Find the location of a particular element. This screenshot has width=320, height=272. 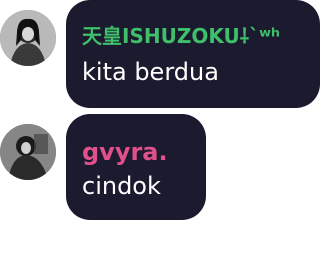

message-username: gvyra. is located at coordinates (125, 152).